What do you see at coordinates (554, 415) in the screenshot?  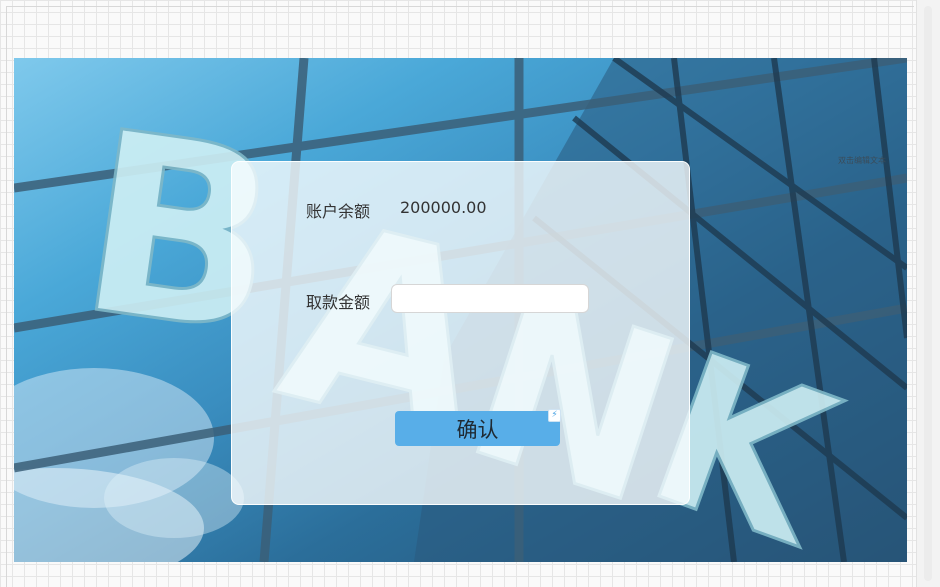 I see `lightning-event-icon: ⚡` at bounding box center [554, 415].